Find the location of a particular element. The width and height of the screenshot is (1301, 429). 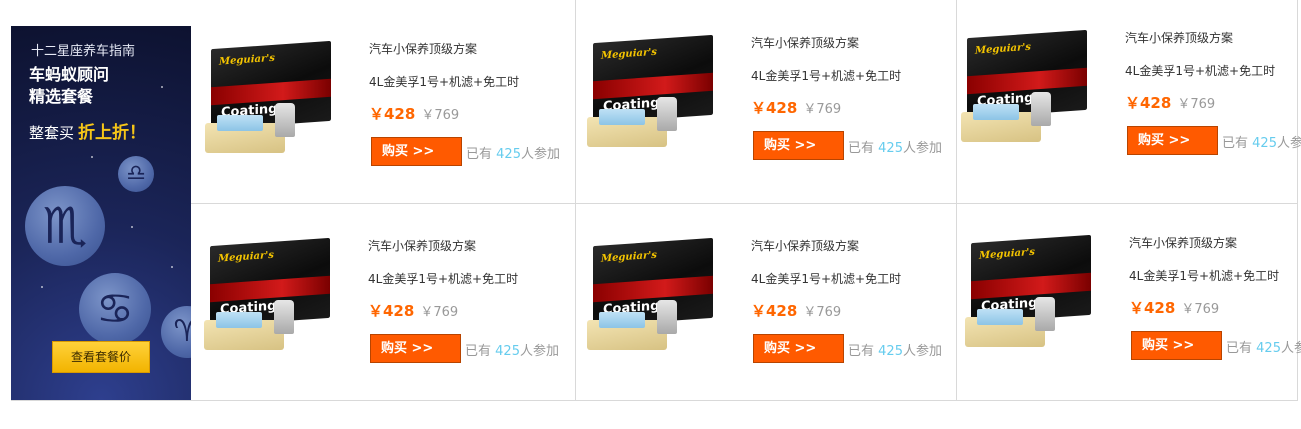

banner-promo: 整套买 折上折！ is located at coordinates (87, 130).